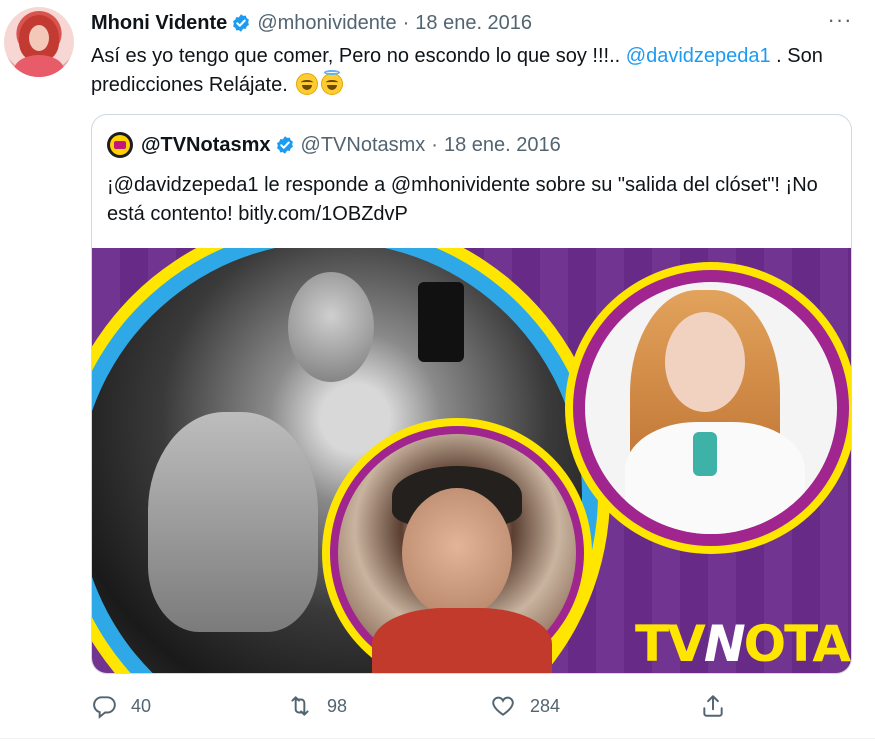  Describe the element at coordinates (120, 145) in the screenshot. I see `quoted-avatar` at that location.